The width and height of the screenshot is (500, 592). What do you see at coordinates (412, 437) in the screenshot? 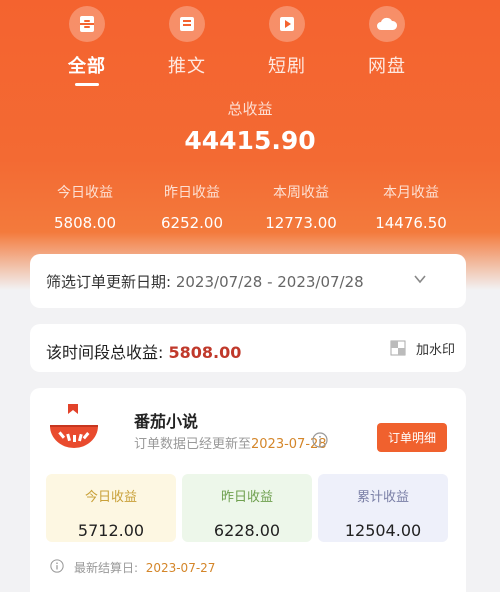
I see `order-details-button: 订单明细` at bounding box center [412, 437].